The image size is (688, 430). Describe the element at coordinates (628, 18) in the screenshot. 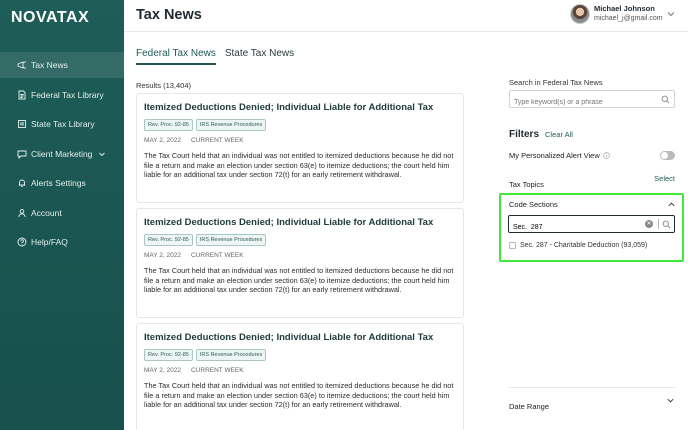

I see `user-email: michael_j@gmail.com` at that location.